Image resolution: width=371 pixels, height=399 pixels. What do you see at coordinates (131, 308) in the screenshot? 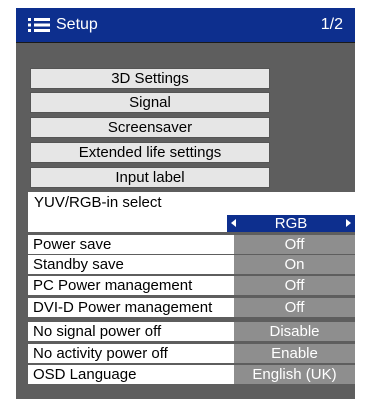
I see `setting-label: DVI-D Power management` at bounding box center [131, 308].